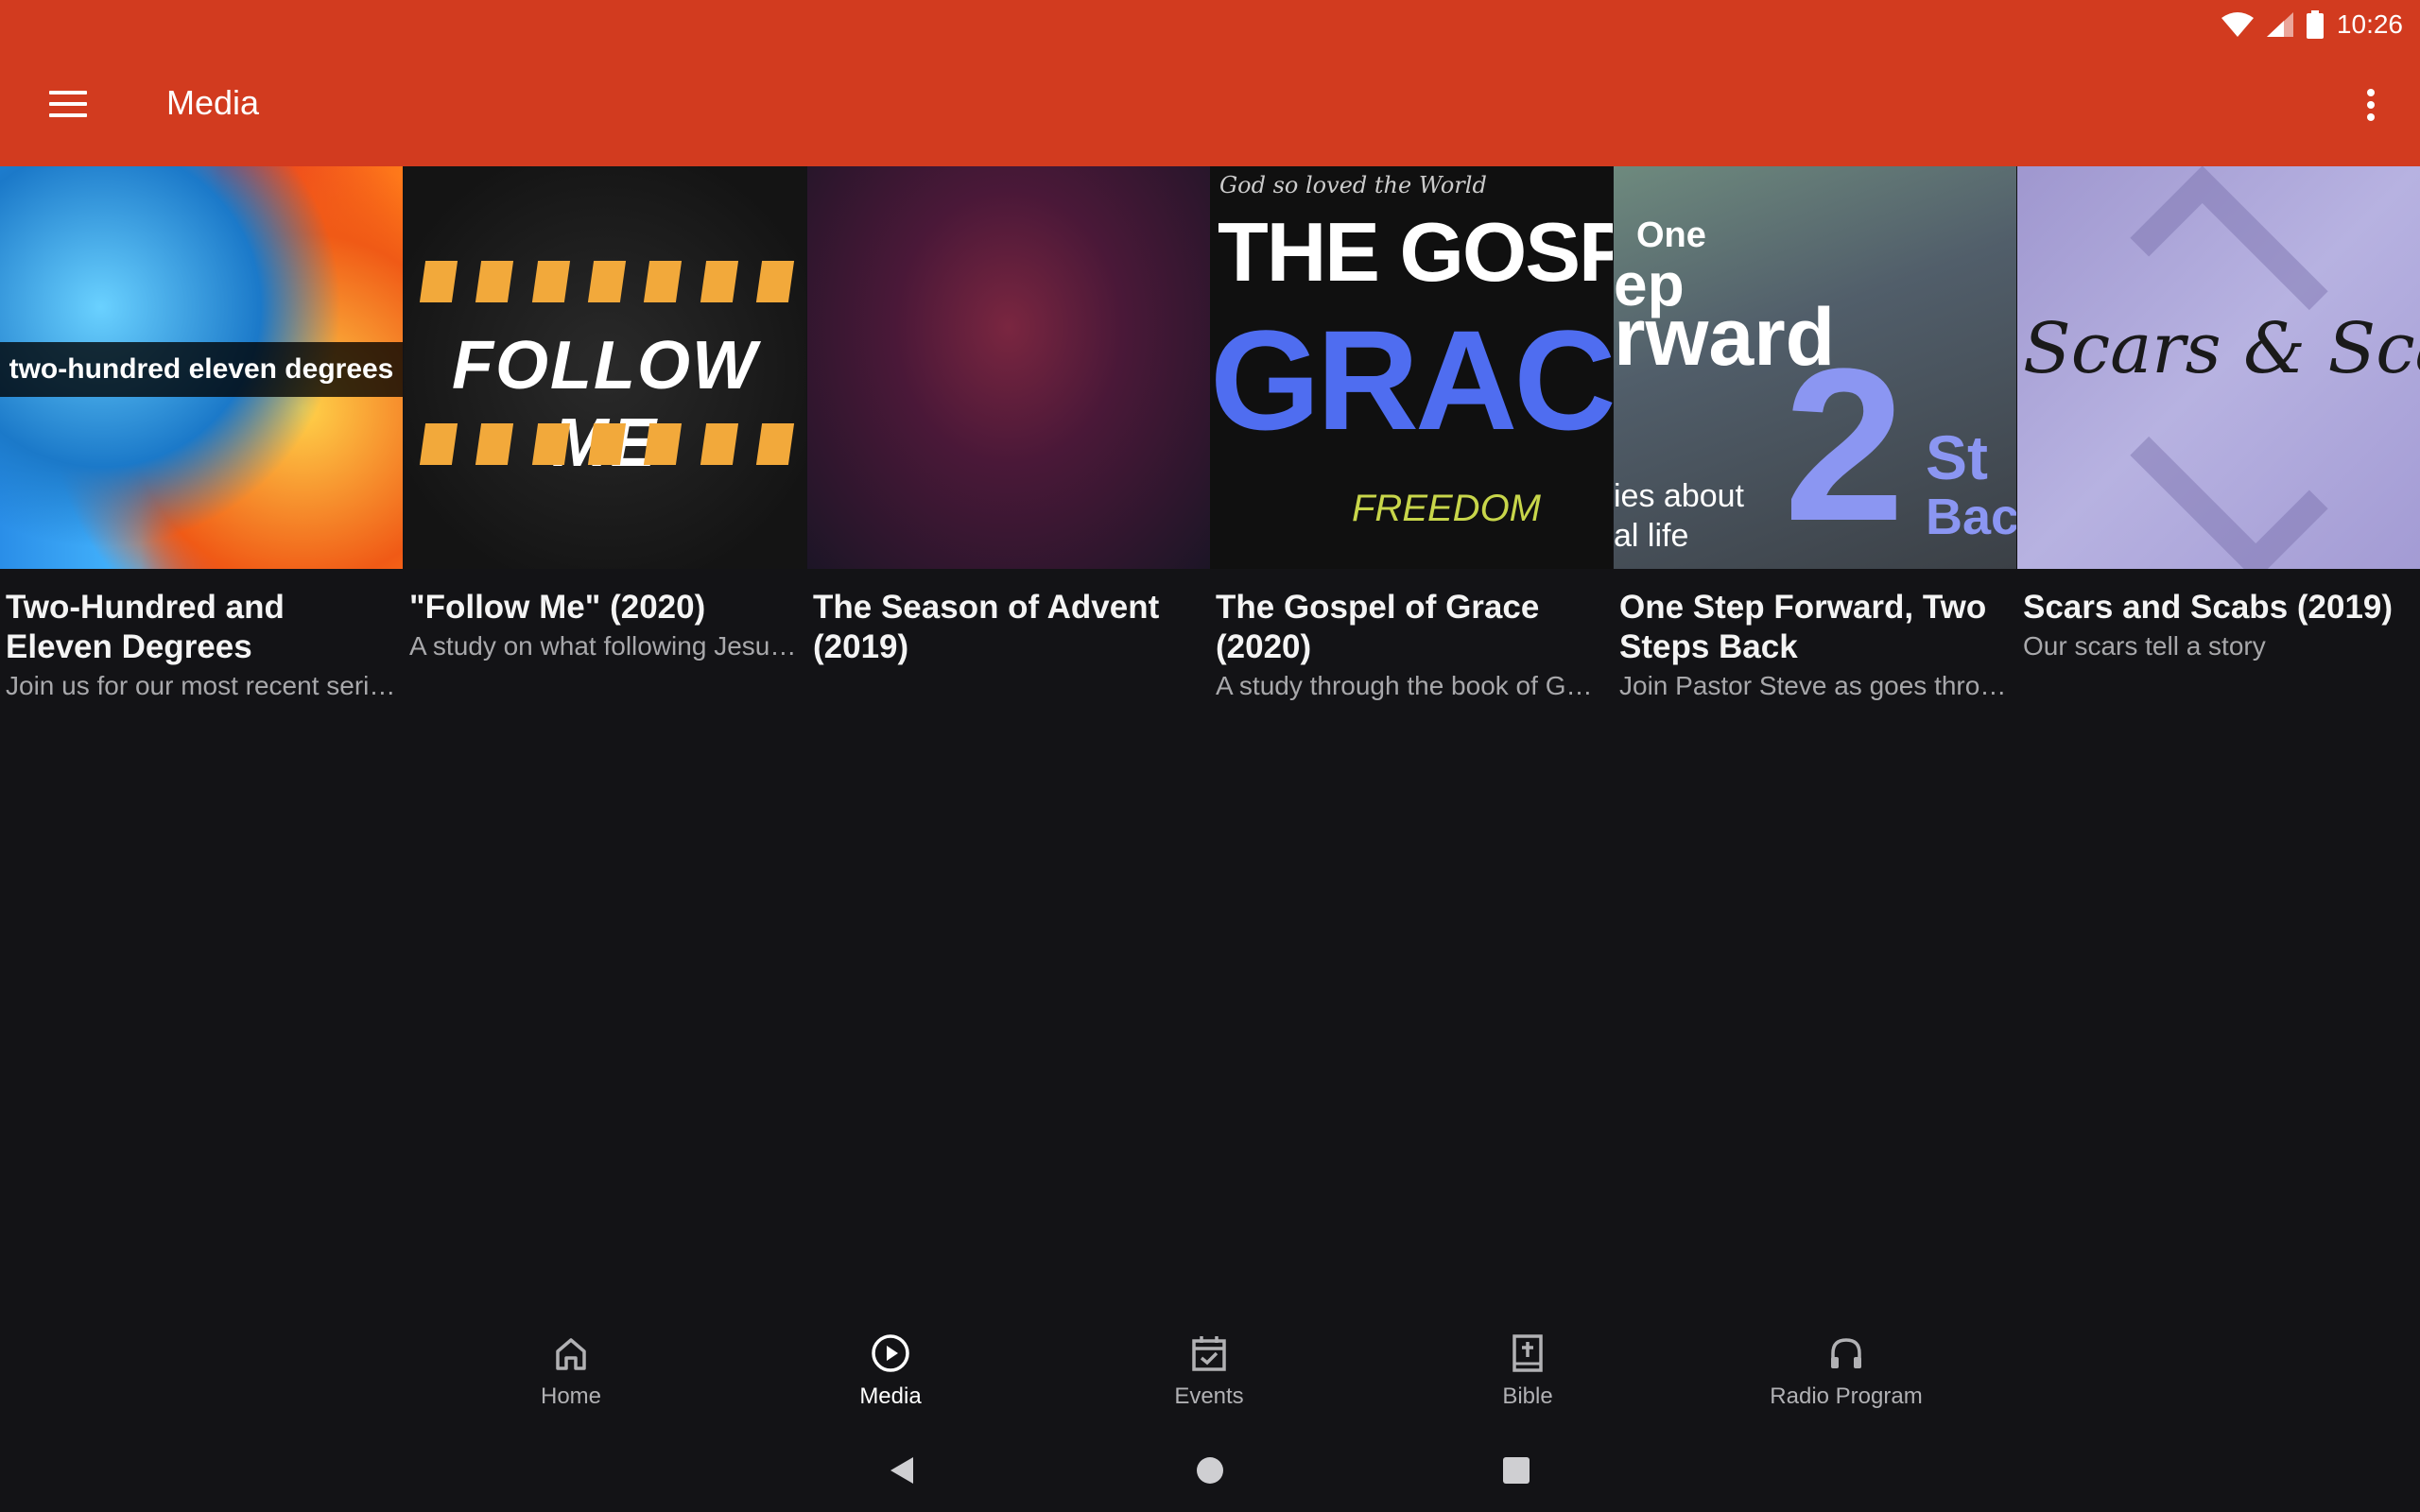  Describe the element at coordinates (1803, 627) in the screenshot. I see `card-title: One Step Forward, Two Steps Back` at that location.